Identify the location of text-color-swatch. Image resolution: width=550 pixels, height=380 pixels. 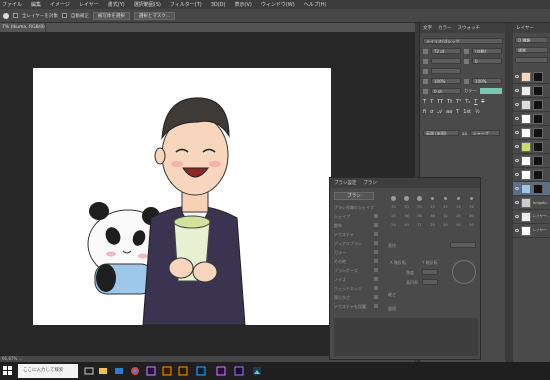
(491, 91).